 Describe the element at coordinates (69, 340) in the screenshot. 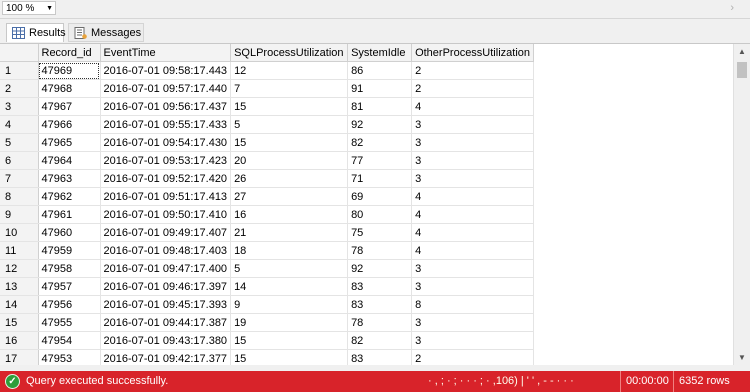

I see `table-cell: 47954` at that location.